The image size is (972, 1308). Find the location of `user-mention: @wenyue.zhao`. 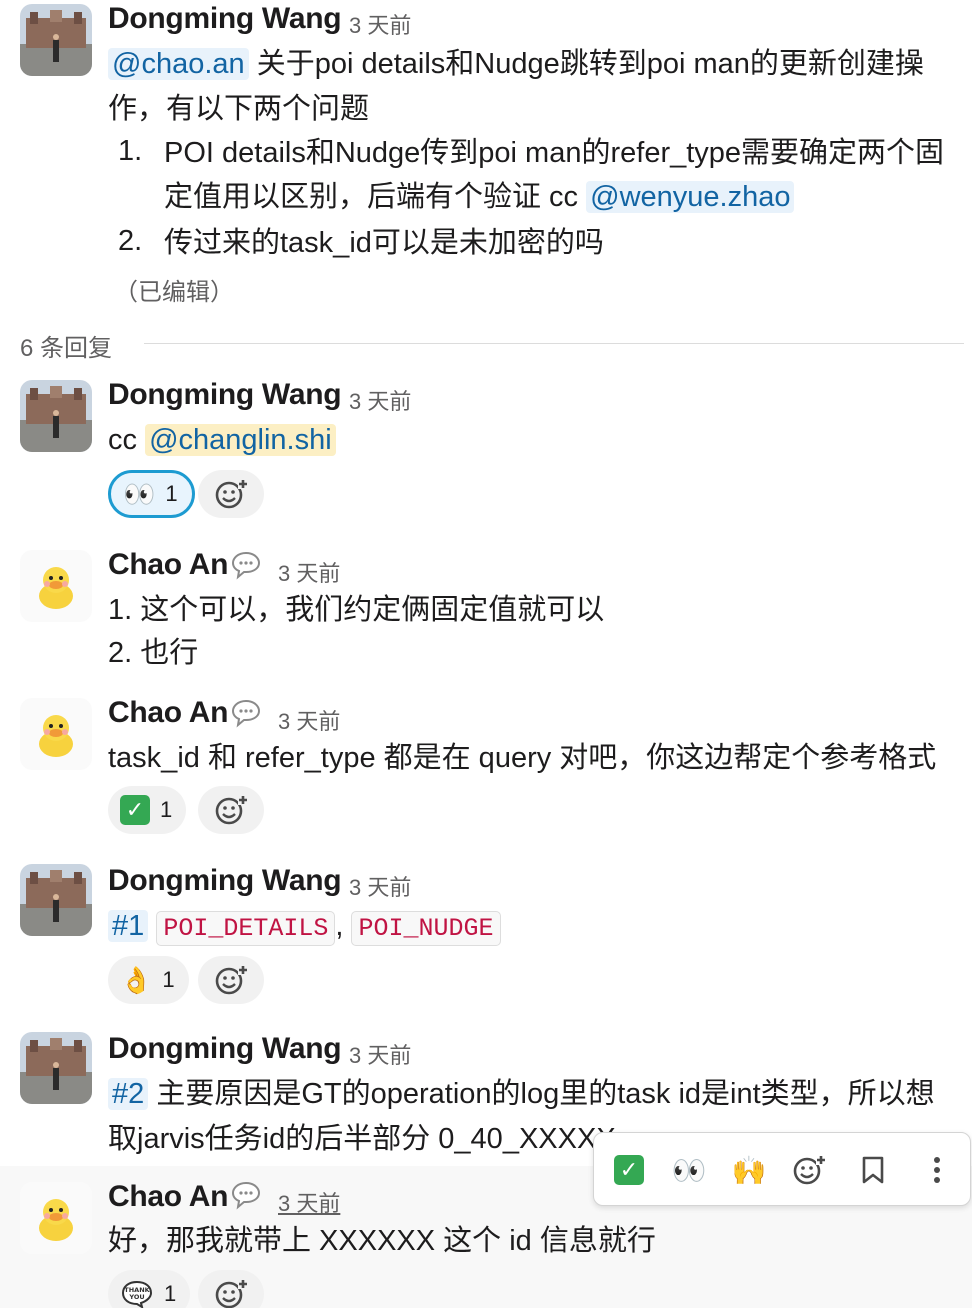

user-mention: @wenyue.zhao is located at coordinates (690, 197).